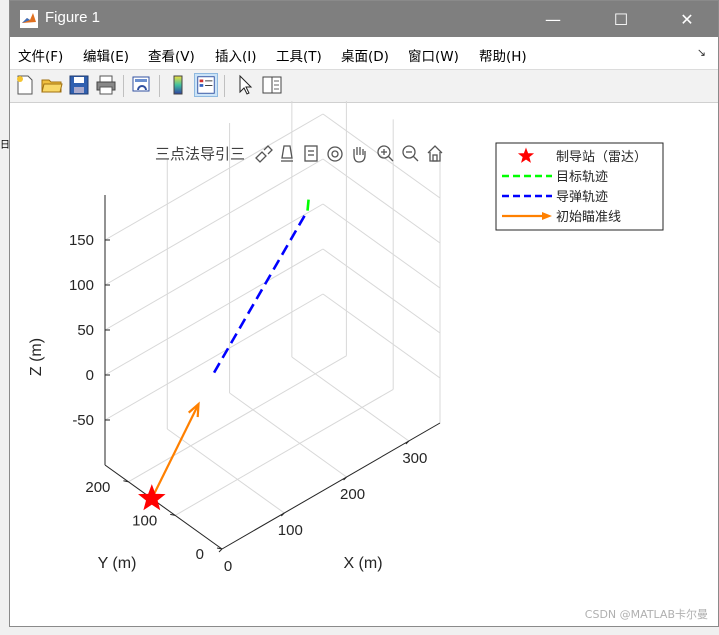  Describe the element at coordinates (410, 153) in the screenshot. I see `zoom-out-icon` at that location.